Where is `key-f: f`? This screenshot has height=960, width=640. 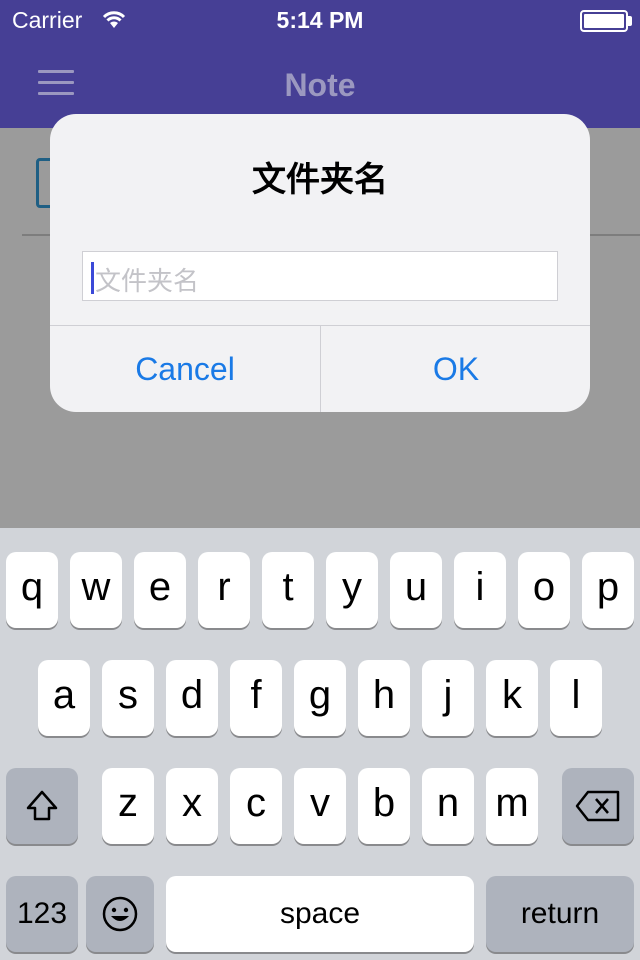 key-f: f is located at coordinates (256, 698).